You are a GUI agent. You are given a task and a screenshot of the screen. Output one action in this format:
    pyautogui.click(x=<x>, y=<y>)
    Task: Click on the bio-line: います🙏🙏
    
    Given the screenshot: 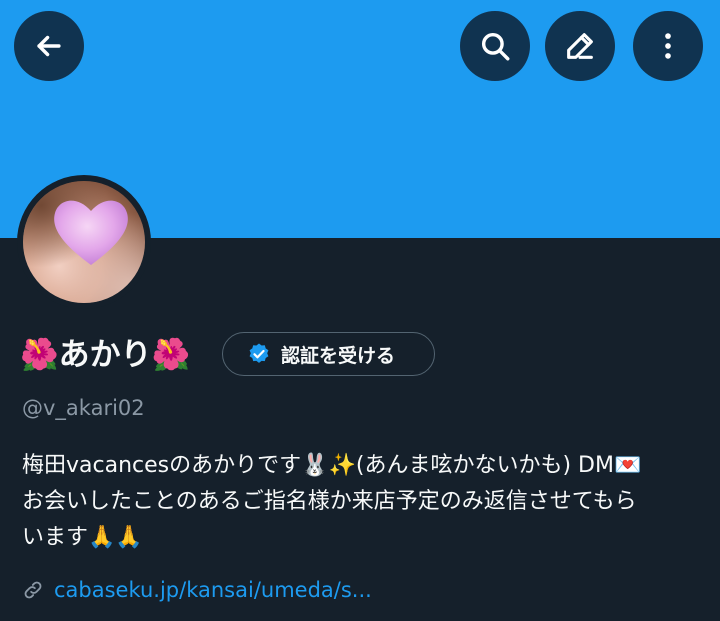 What is the action you would take?
    pyautogui.click(x=82, y=537)
    